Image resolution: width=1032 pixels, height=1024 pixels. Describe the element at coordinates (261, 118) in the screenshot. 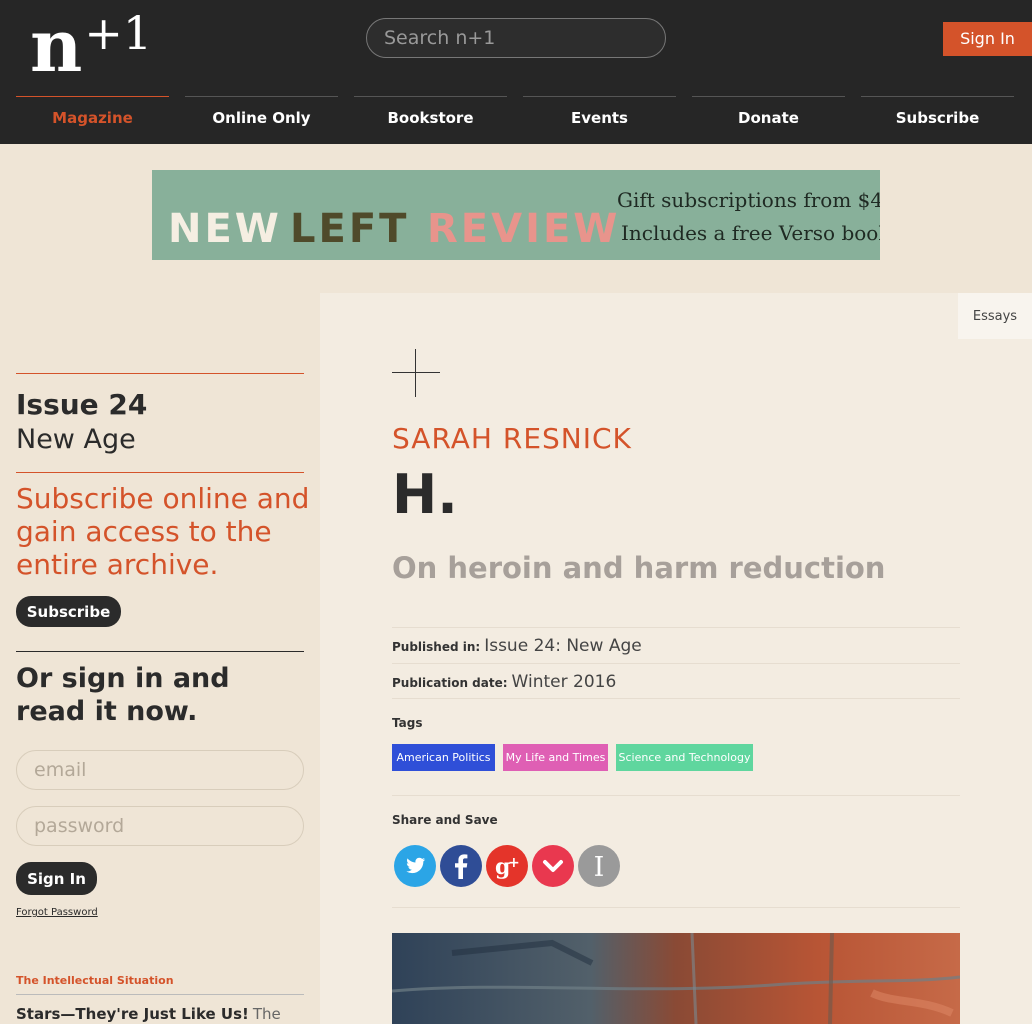

I see `nav-item-online-only: Online Only` at that location.